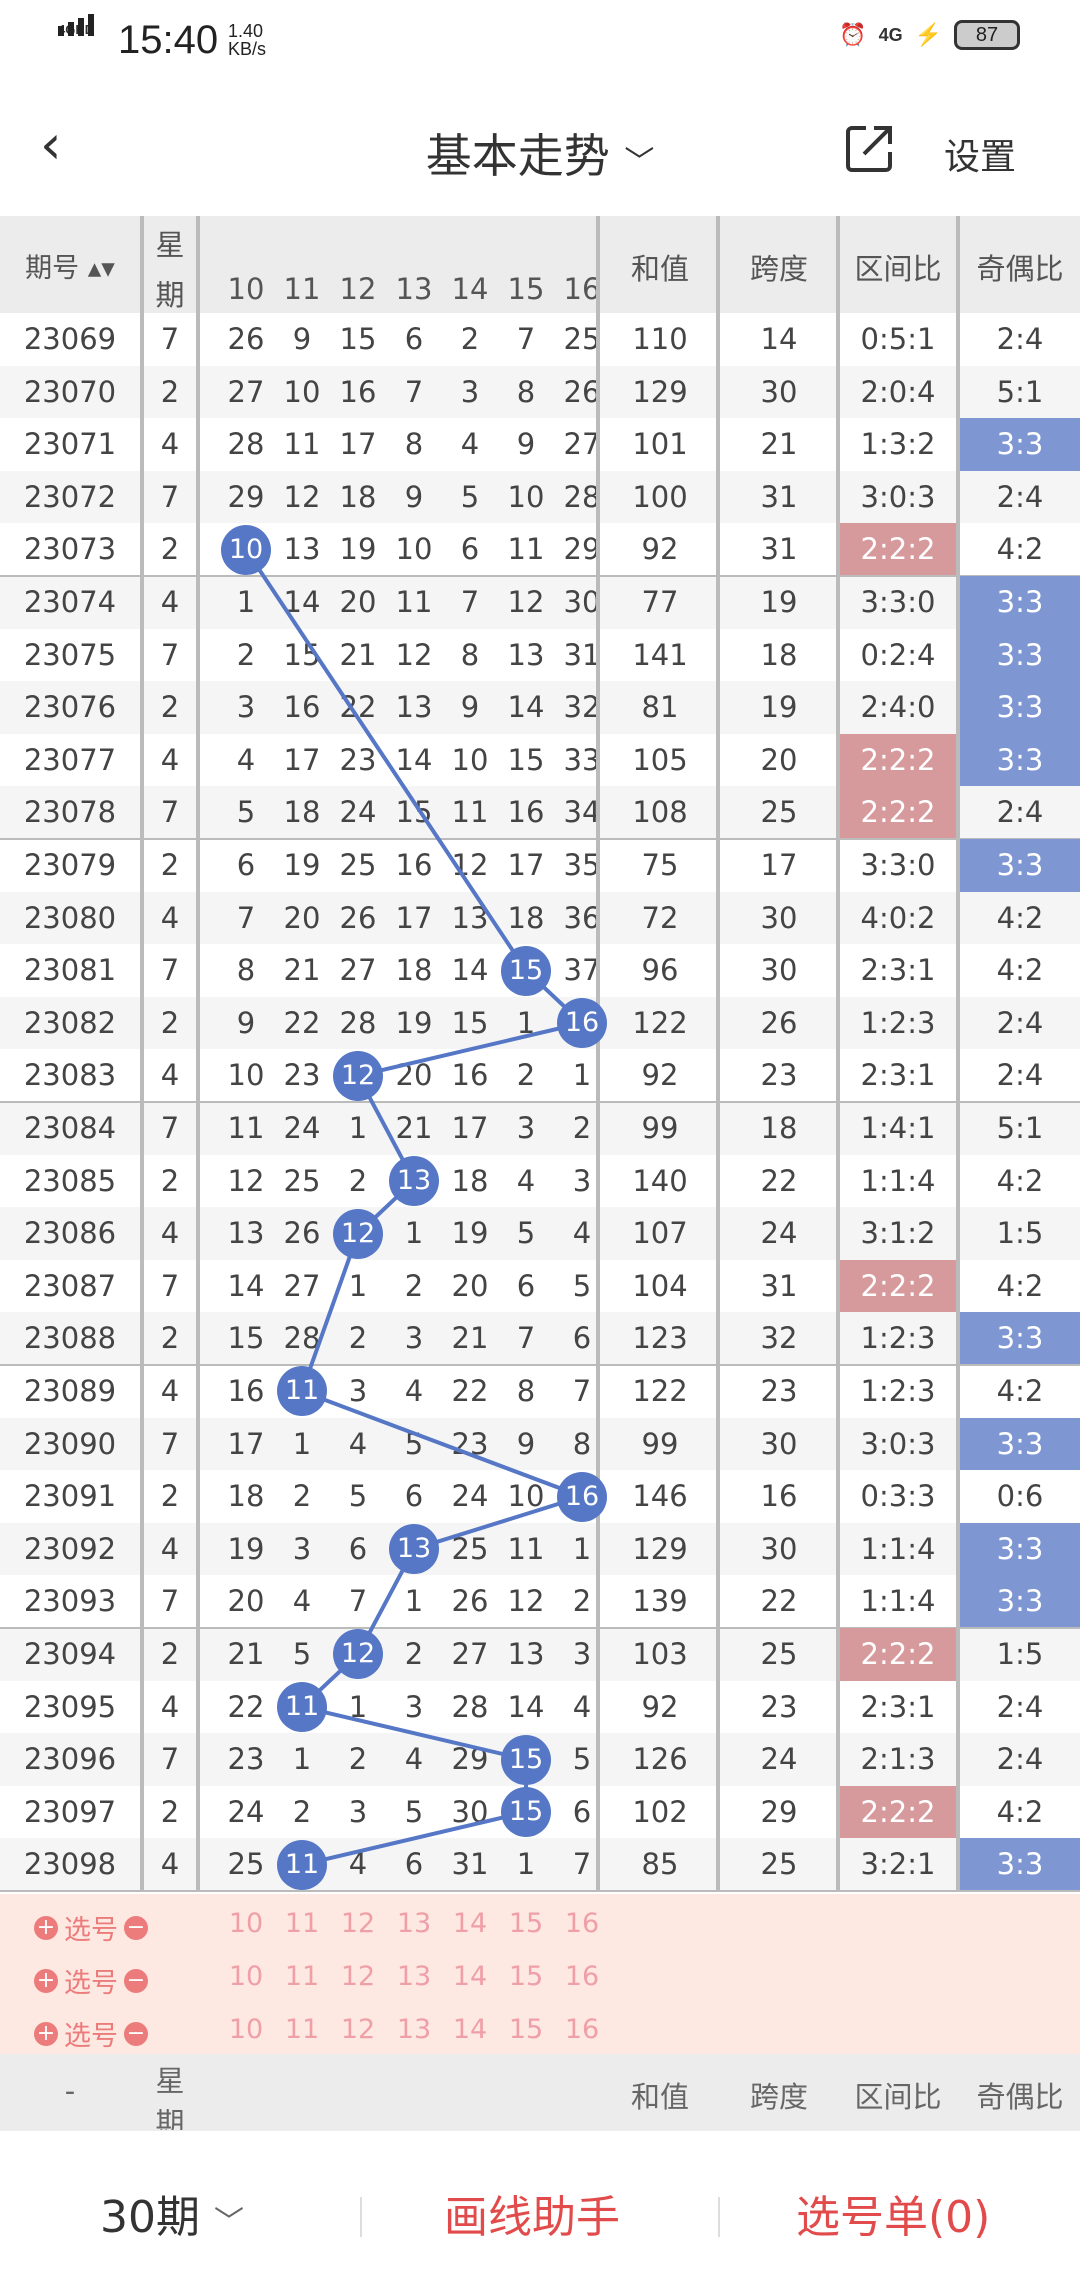 This screenshot has height=2280, width=1080. What do you see at coordinates (70, 1706) in the screenshot?
I see `issue-cell: 23095` at bounding box center [70, 1706].